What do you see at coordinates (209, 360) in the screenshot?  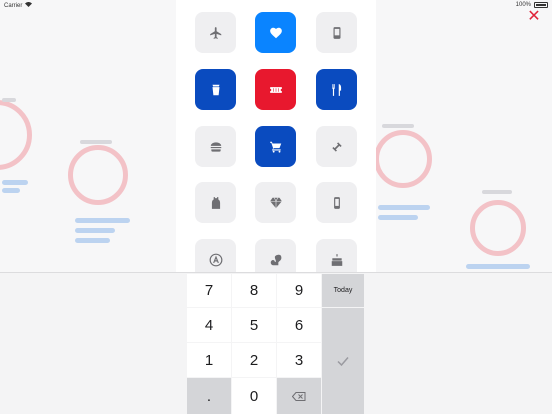 I see `key-1: 1` at bounding box center [209, 360].